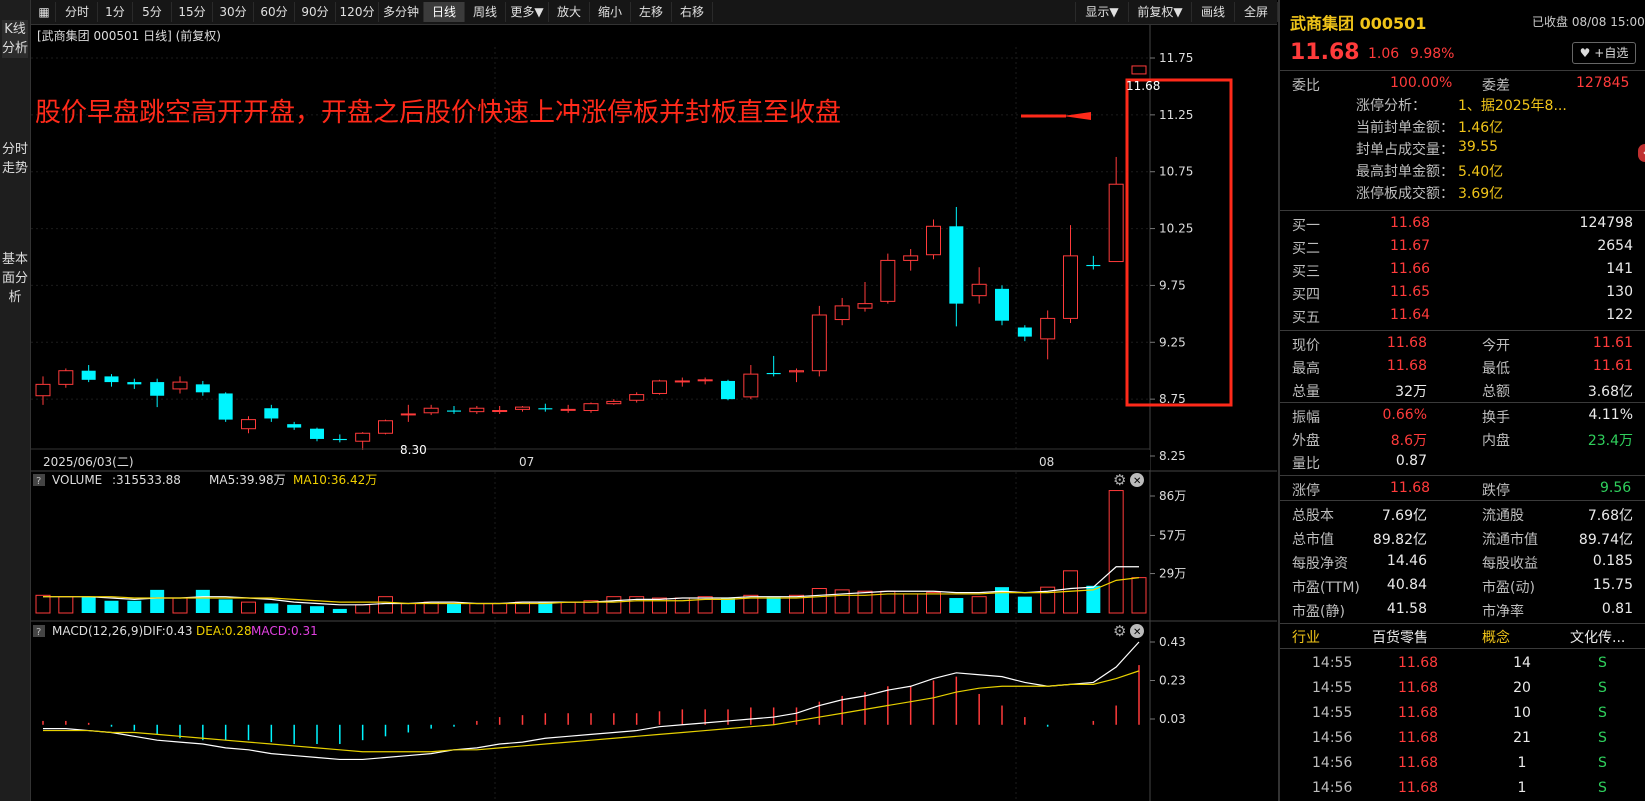 The image size is (1645, 801). What do you see at coordinates (1462, 316) in the screenshot?
I see `bid-row: 买五 11.64 122` at bounding box center [1462, 316].